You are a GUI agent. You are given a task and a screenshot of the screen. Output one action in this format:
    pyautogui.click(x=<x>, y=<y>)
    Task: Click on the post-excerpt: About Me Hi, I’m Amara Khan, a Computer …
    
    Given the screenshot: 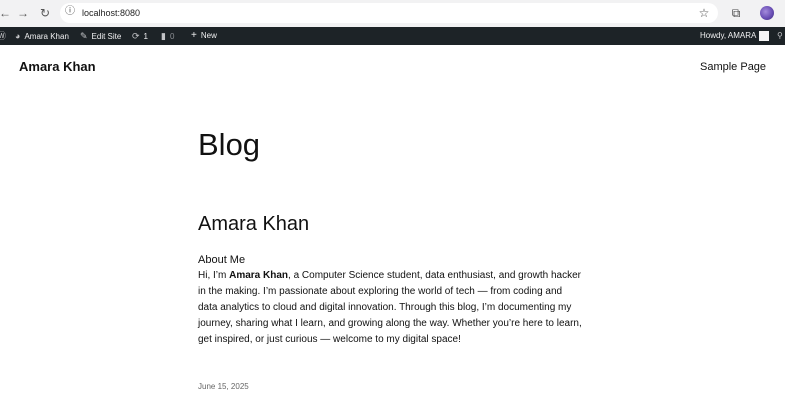 What is the action you would take?
    pyautogui.click(x=390, y=300)
    